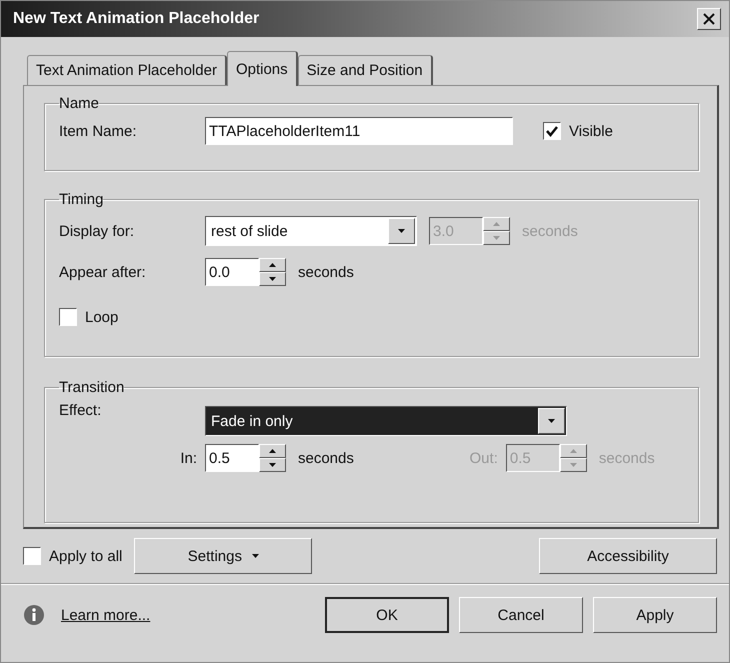  What do you see at coordinates (223, 556) in the screenshot?
I see `settings-button: Settings` at bounding box center [223, 556].